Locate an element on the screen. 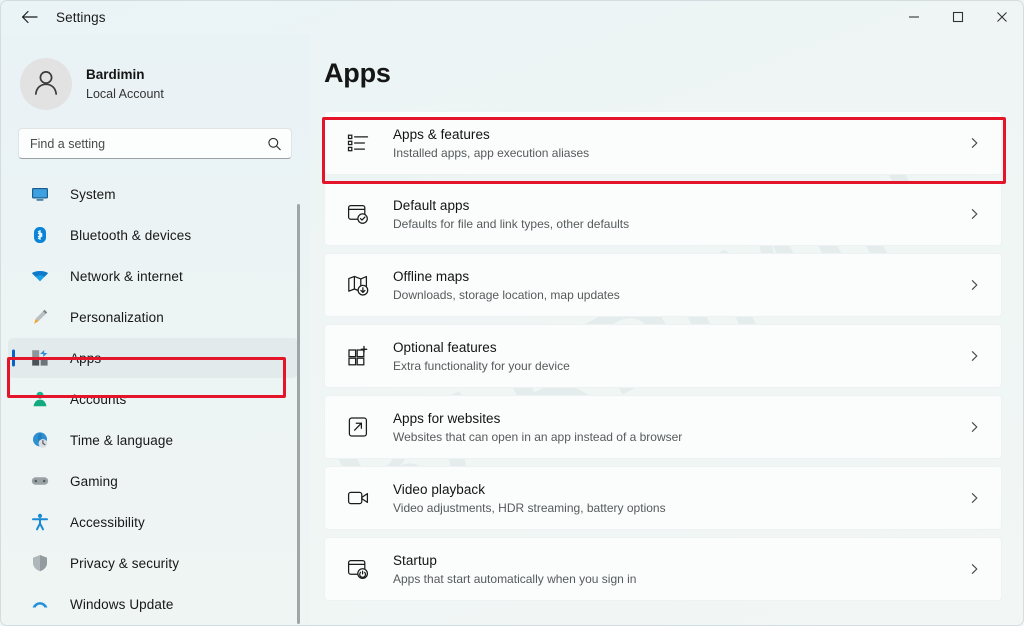  sidebar-item-label: Accounts is located at coordinates (98, 399).